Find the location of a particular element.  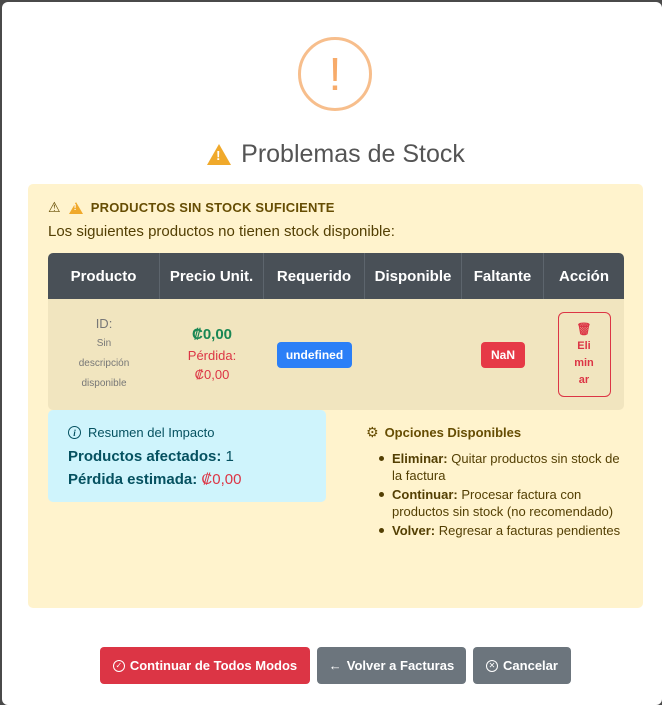

price-cell: ₡0,00 Pérdida: ₡0,00 is located at coordinates (212, 354).